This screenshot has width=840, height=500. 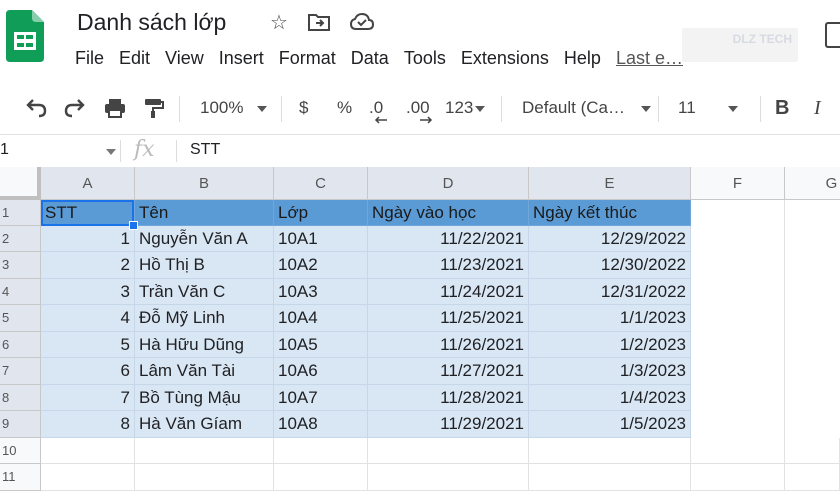 I want to click on name-box-caret, so click(x=111, y=152).